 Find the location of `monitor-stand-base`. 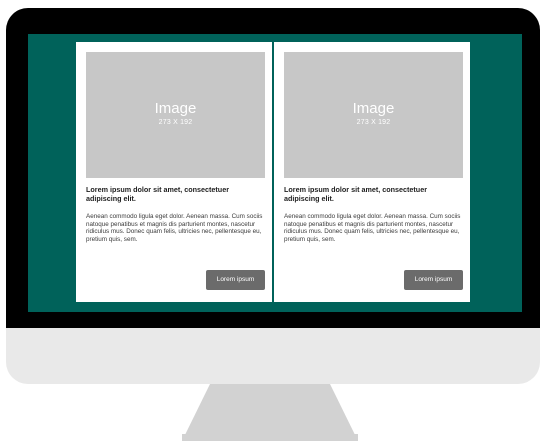

monitor-stand-base is located at coordinates (270, 437).